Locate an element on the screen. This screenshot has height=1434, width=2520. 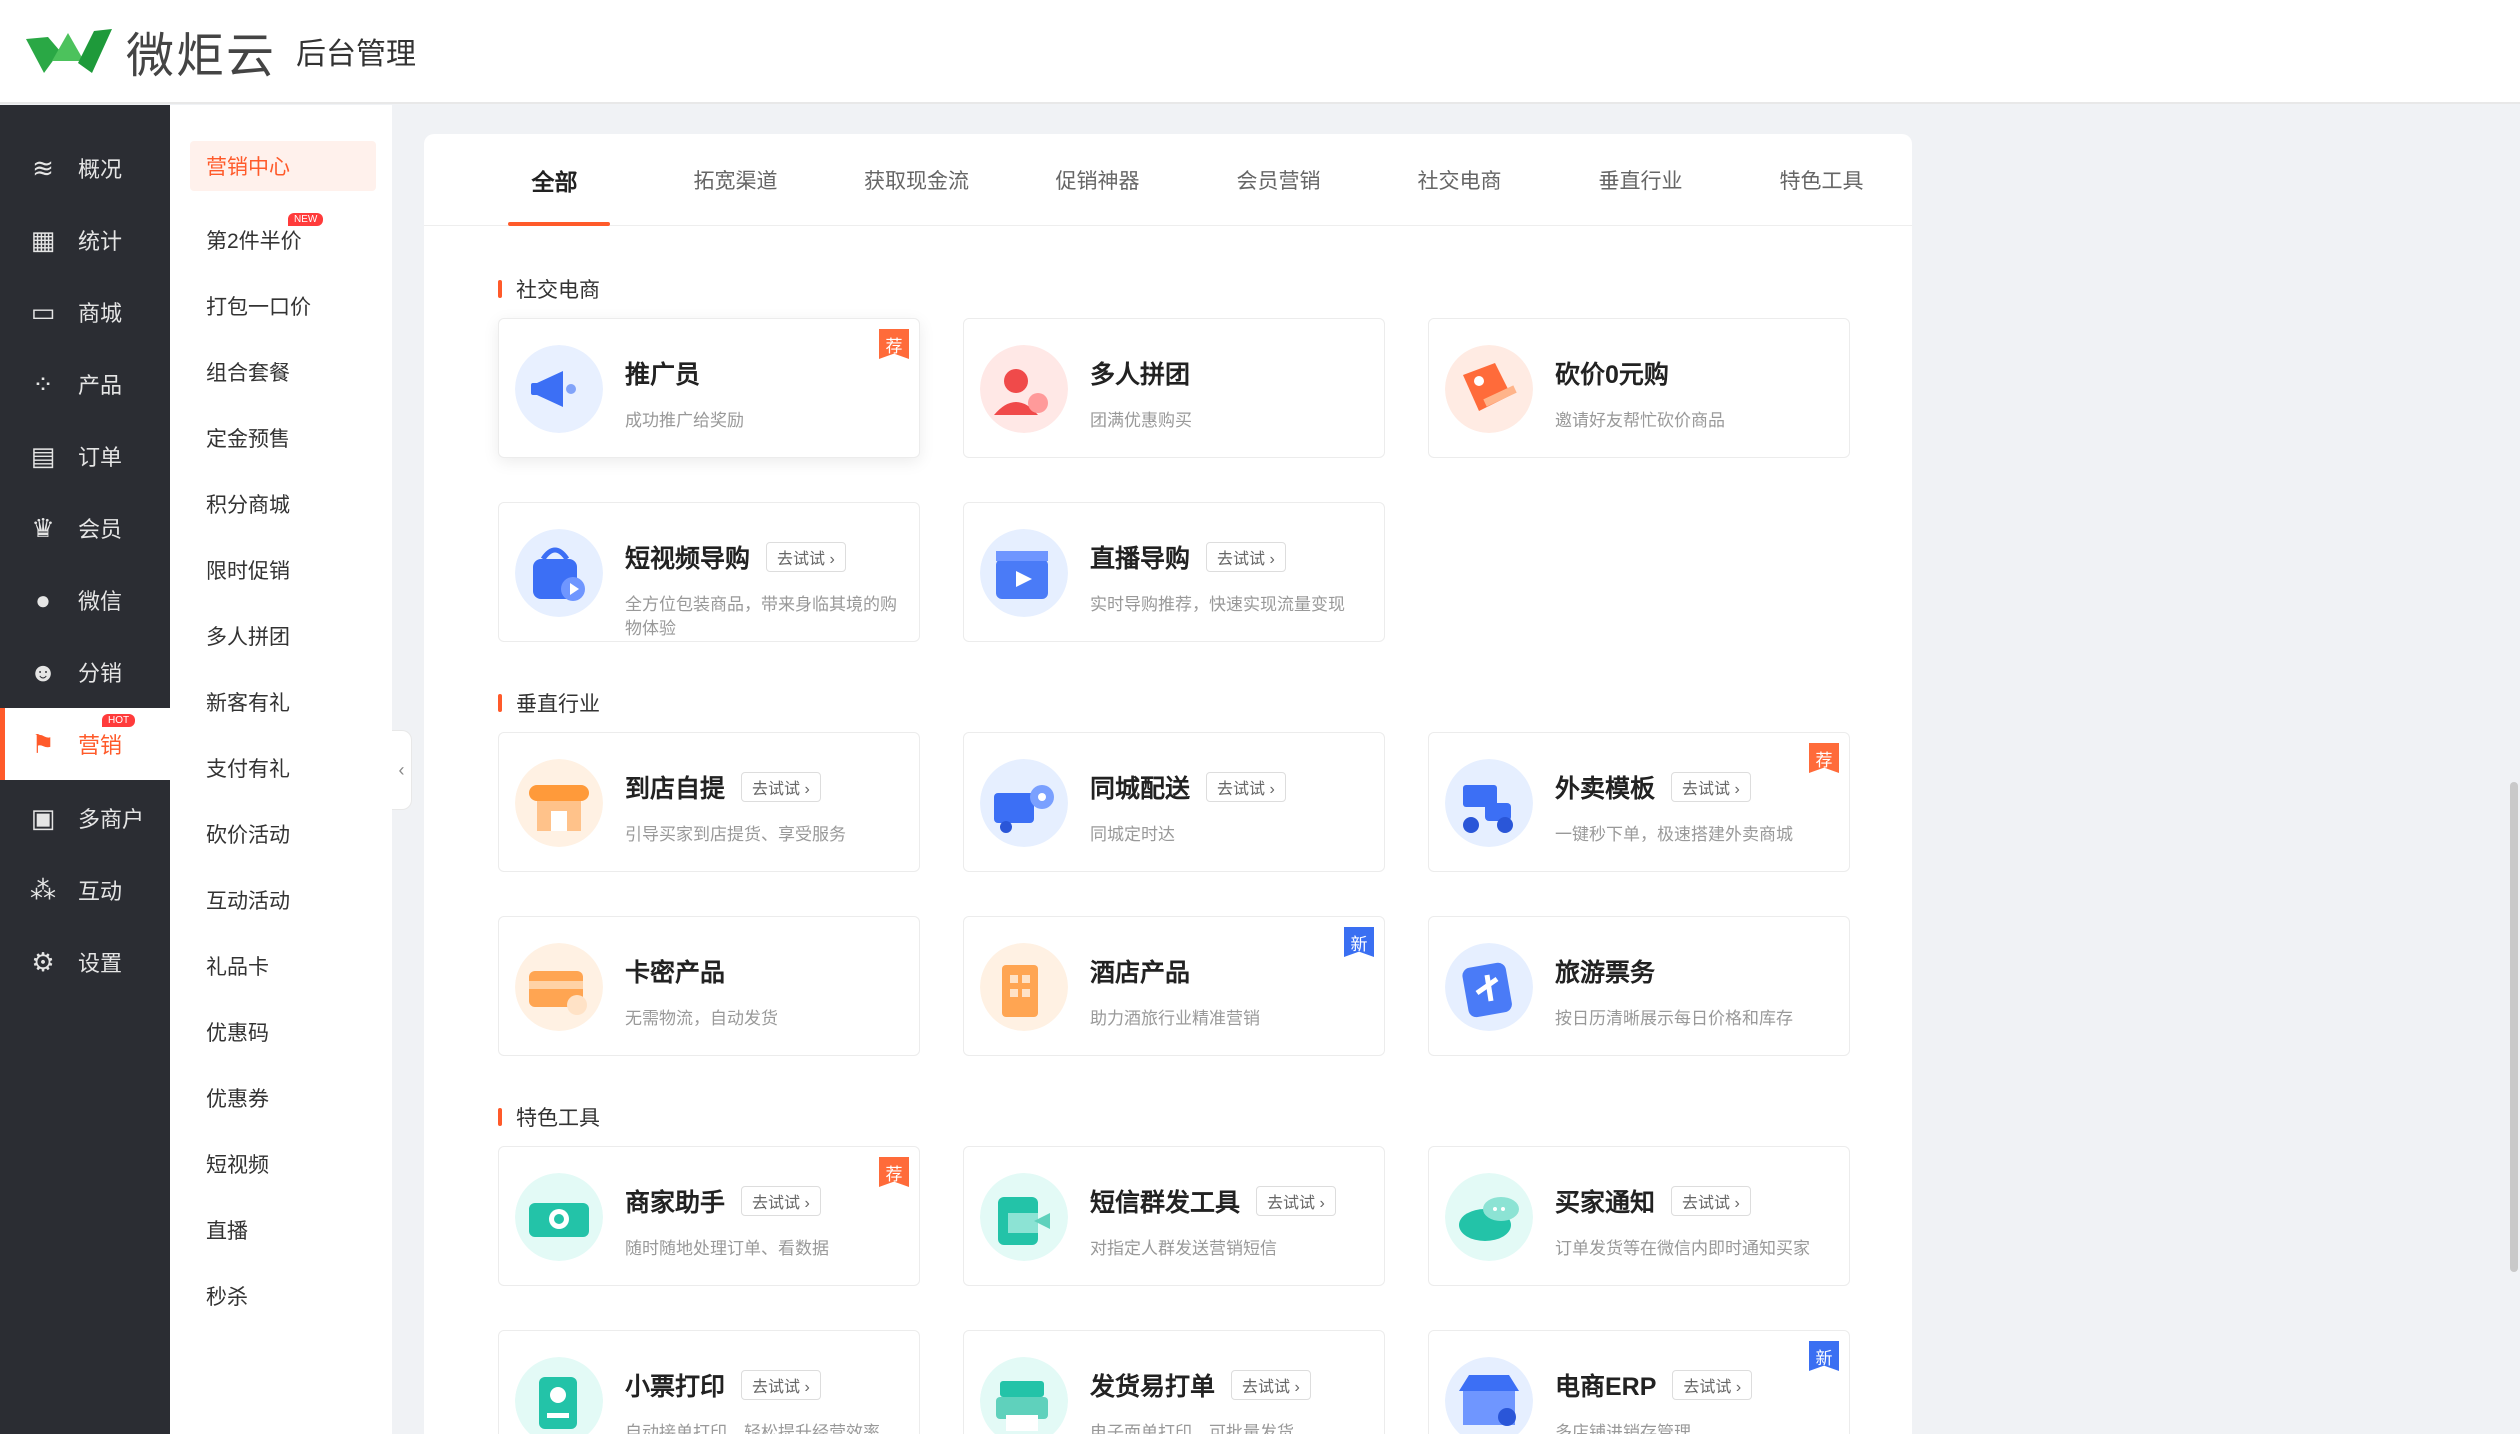
subnav-item-3: 组合套餐 is located at coordinates (281, 372).